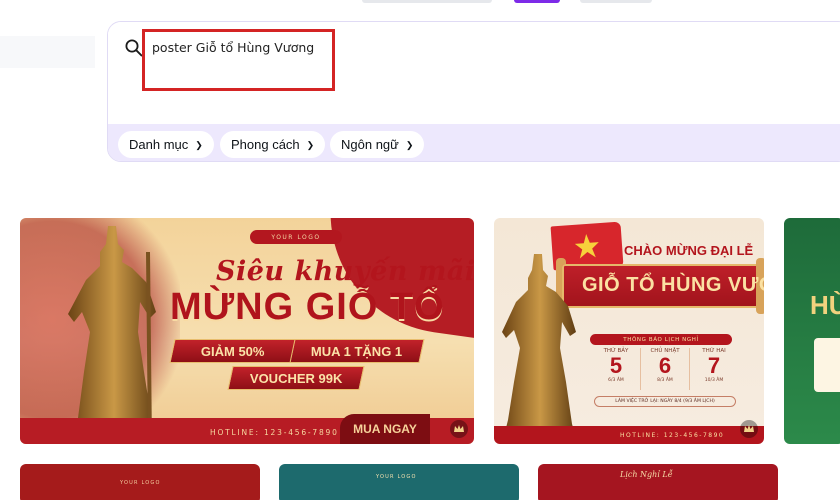 The image size is (840, 500). I want to click on filter-bar: Danh mục ❯ Phong cách ❯ Ngôn ngữ ❯, so click(474, 142).